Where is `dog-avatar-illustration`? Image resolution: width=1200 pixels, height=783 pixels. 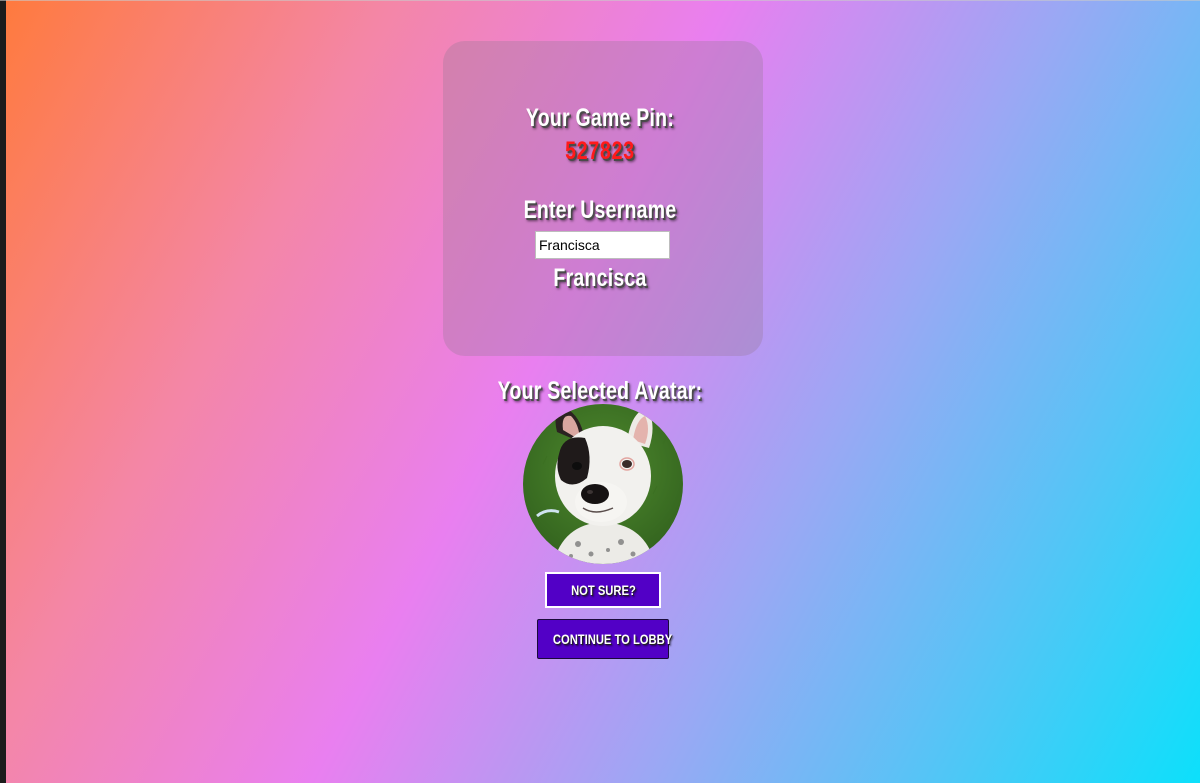
dog-avatar-illustration is located at coordinates (603, 484).